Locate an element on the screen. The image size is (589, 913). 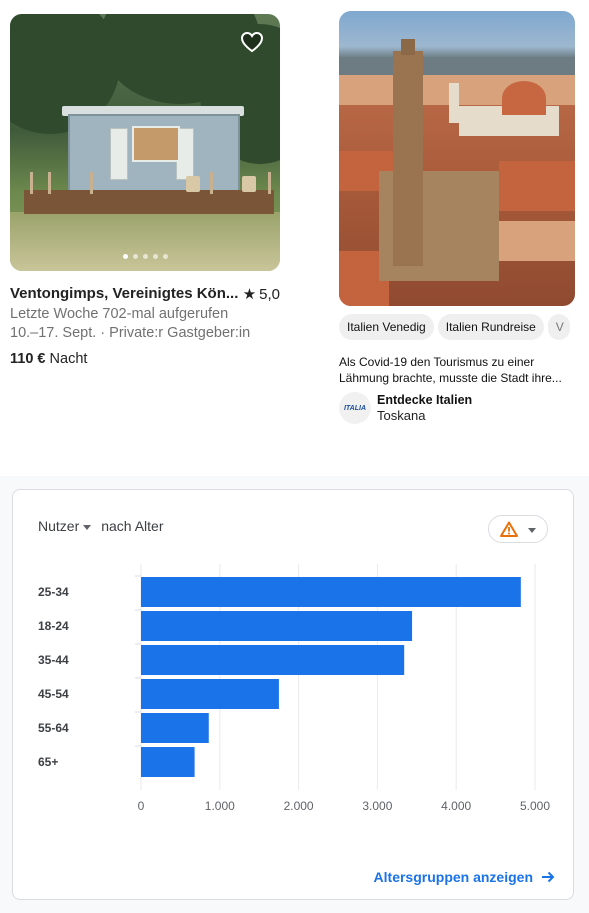
mountains-shape is located at coordinates (457, 66).